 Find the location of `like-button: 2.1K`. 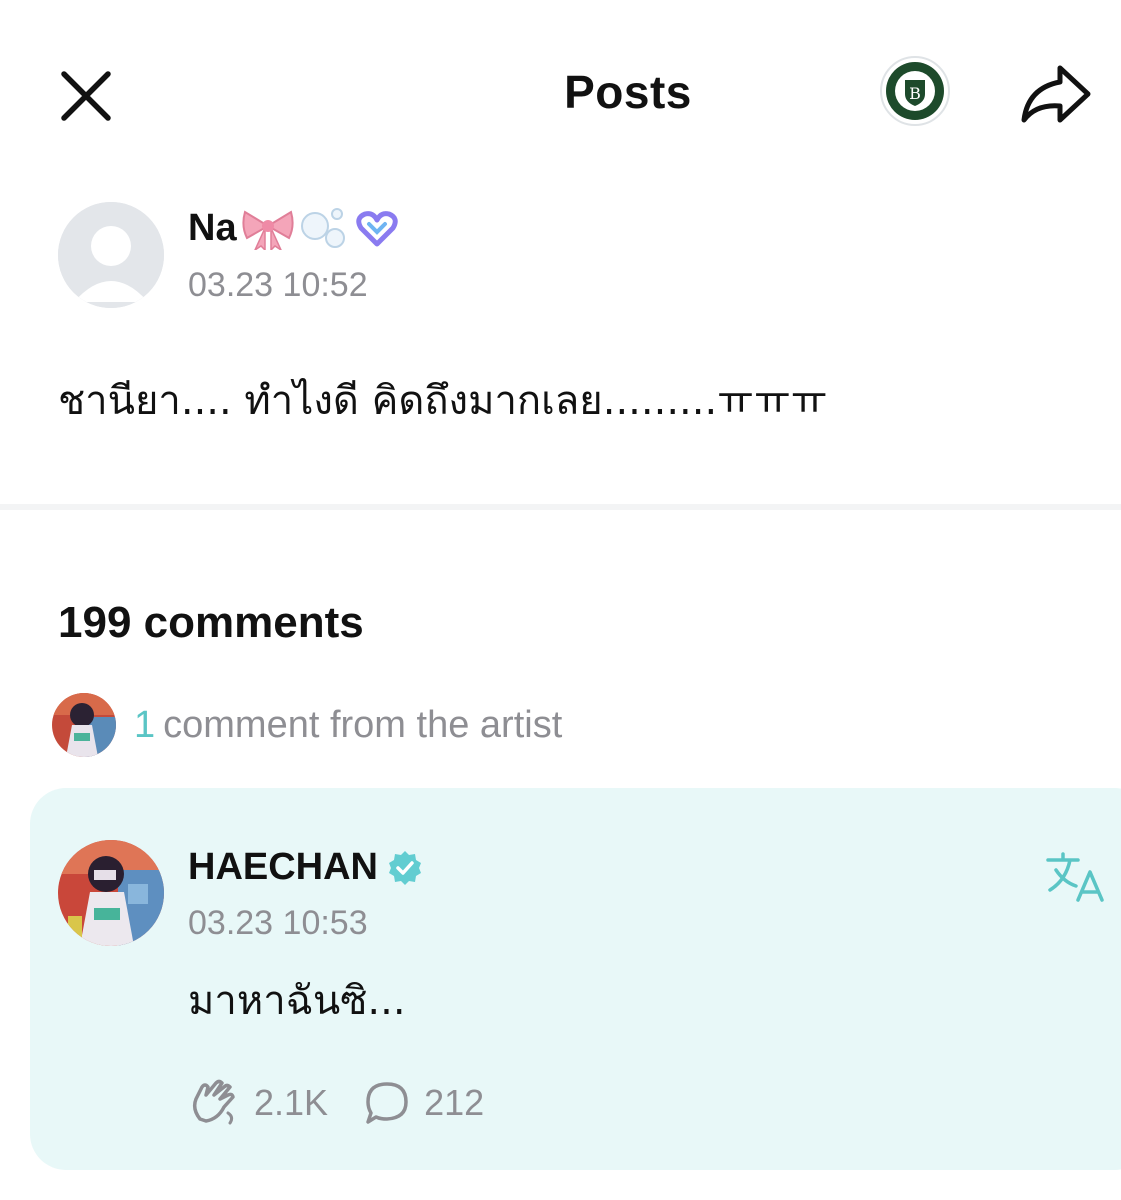

like-button: 2.1K is located at coordinates (258, 1103).